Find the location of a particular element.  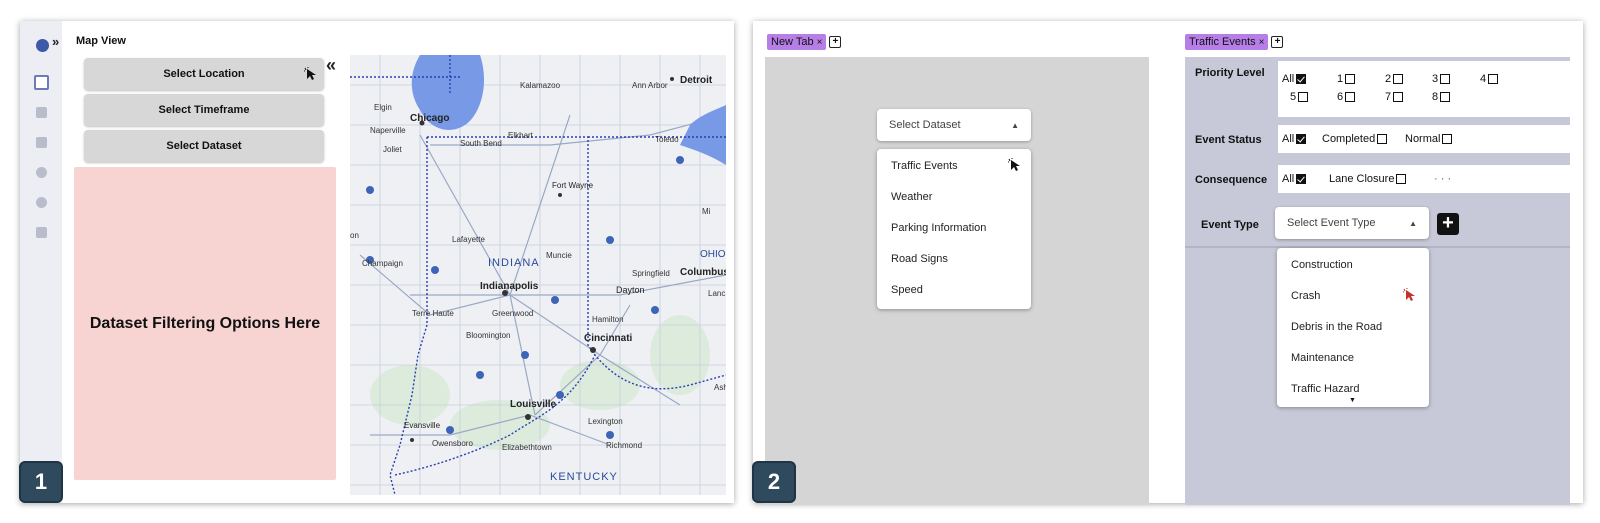

select-timeframe-label: Select Timeframe is located at coordinates (204, 110).